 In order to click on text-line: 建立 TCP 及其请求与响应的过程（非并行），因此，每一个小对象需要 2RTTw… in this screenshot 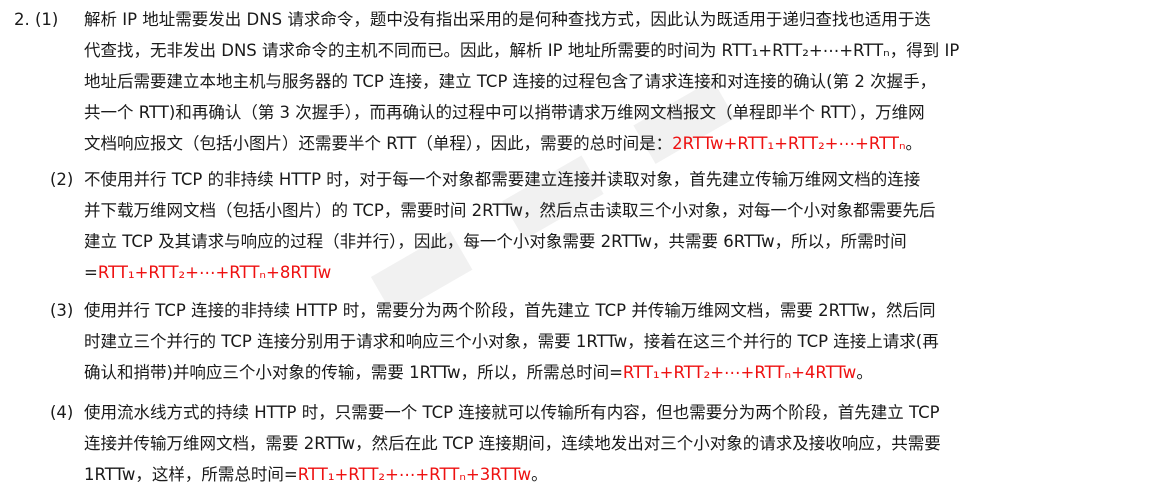, I will do `click(495, 241)`.